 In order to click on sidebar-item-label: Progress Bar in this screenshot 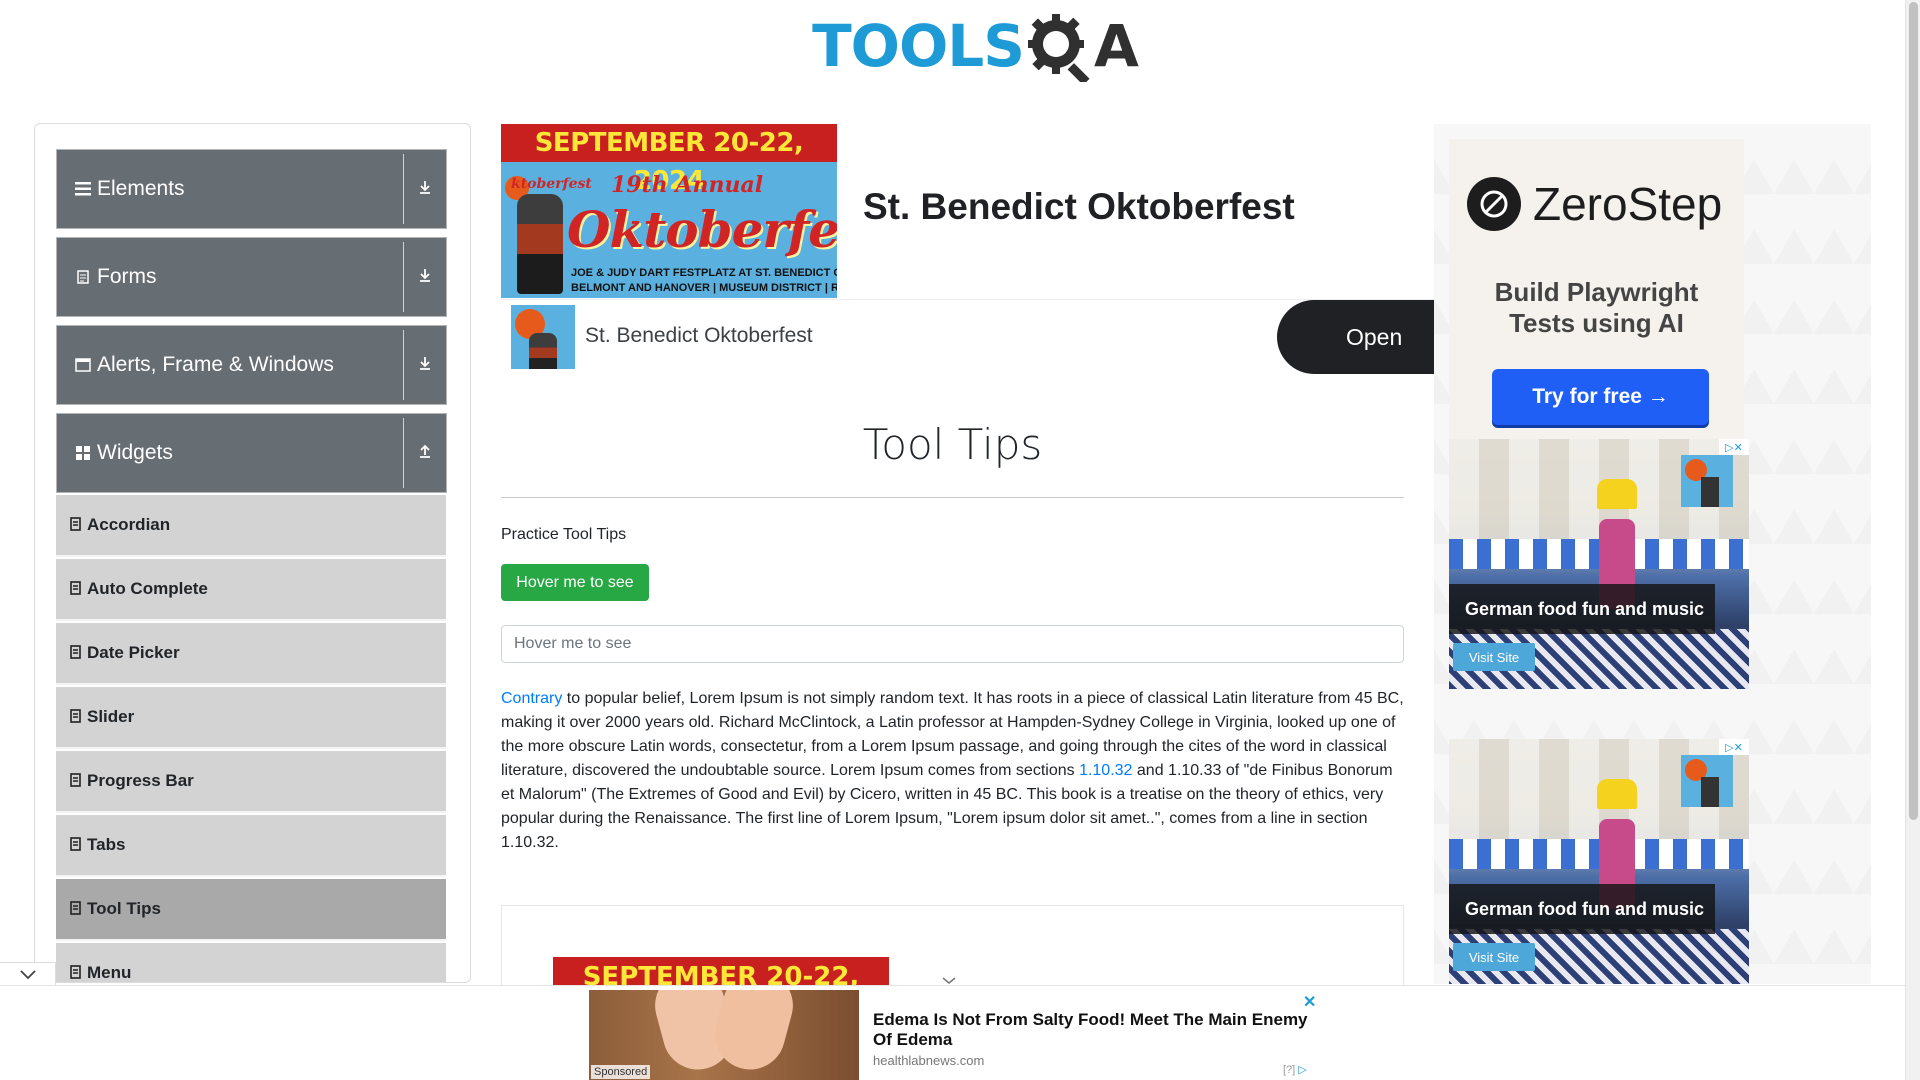, I will do `click(140, 780)`.